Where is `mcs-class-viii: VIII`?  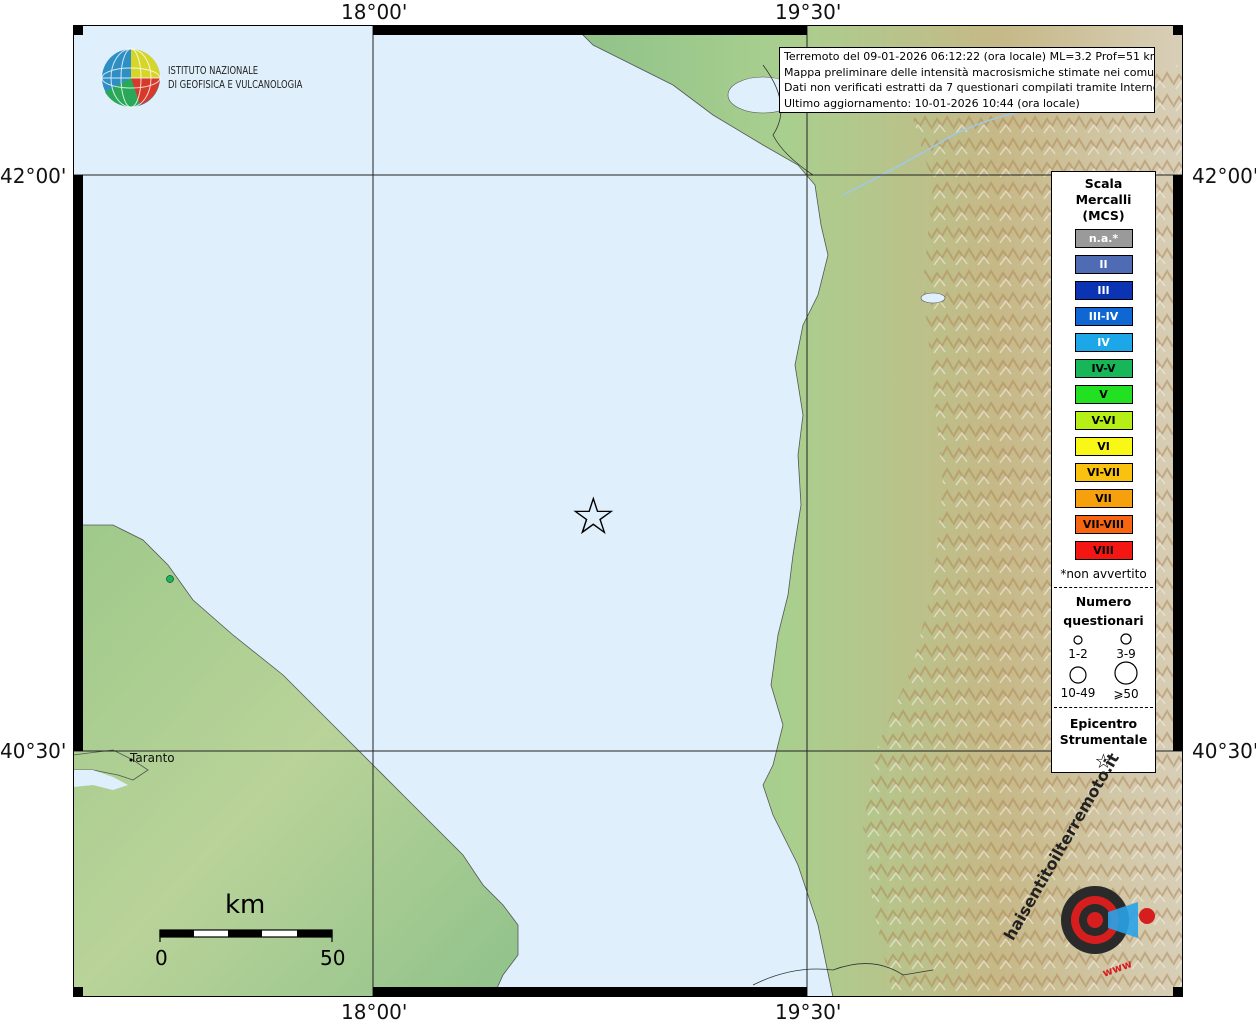 mcs-class-viii: VIII is located at coordinates (1103, 550).